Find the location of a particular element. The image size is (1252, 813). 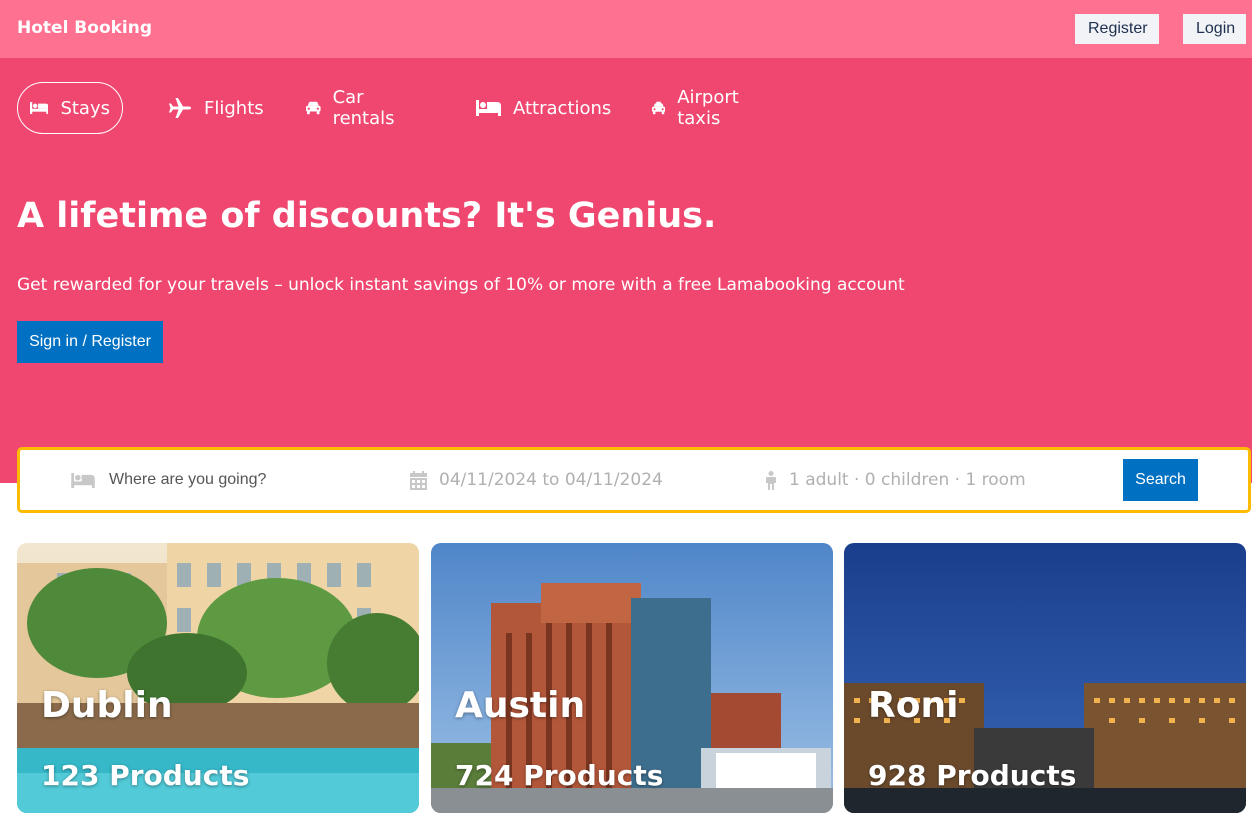

register-button: Register is located at coordinates (1117, 29).